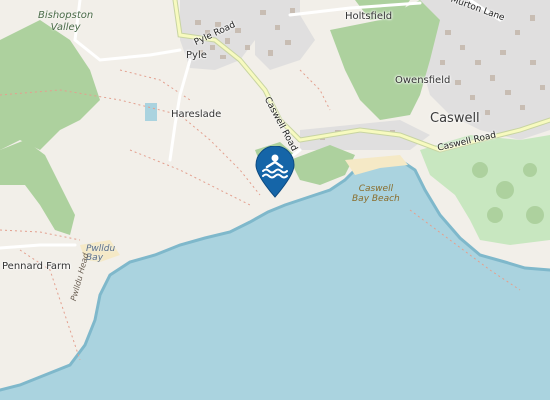 This screenshot has height=400, width=550. I want to click on swimming-icon, so click(275, 171).